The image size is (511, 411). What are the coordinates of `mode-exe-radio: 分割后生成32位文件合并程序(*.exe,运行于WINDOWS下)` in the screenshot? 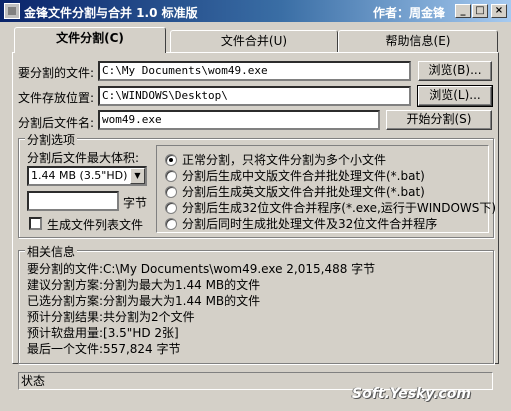 It's located at (330, 207).